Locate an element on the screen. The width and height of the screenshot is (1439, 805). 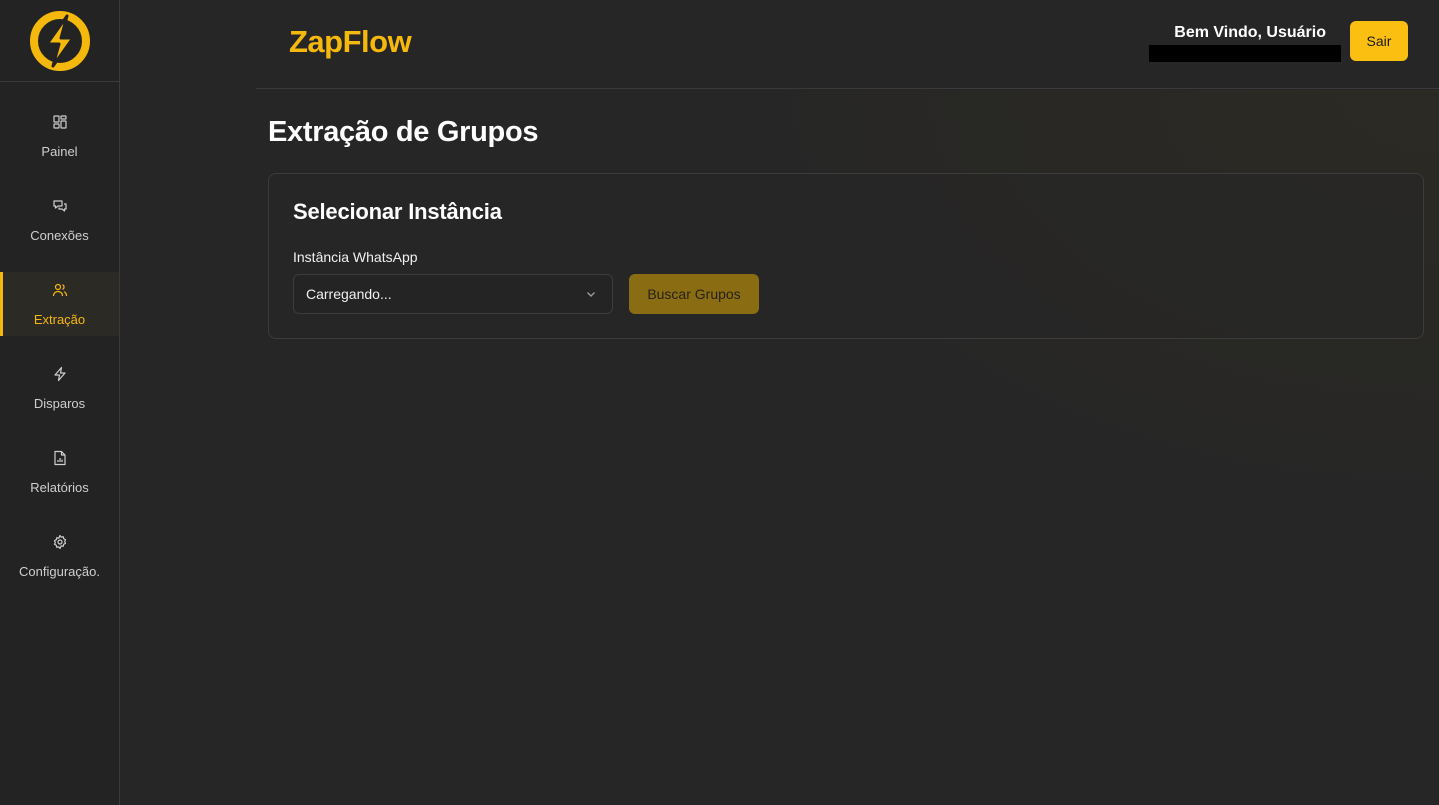
sidebar-item-disparos: Disparos is located at coordinates (59, 388).